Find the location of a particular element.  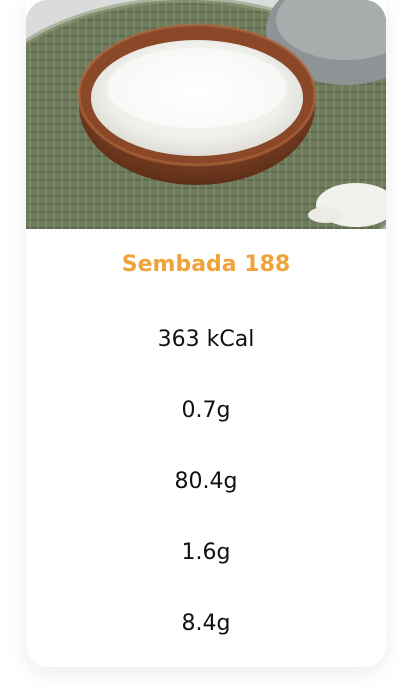

nutrition-value-protein: 8.4g is located at coordinates (206, 623).